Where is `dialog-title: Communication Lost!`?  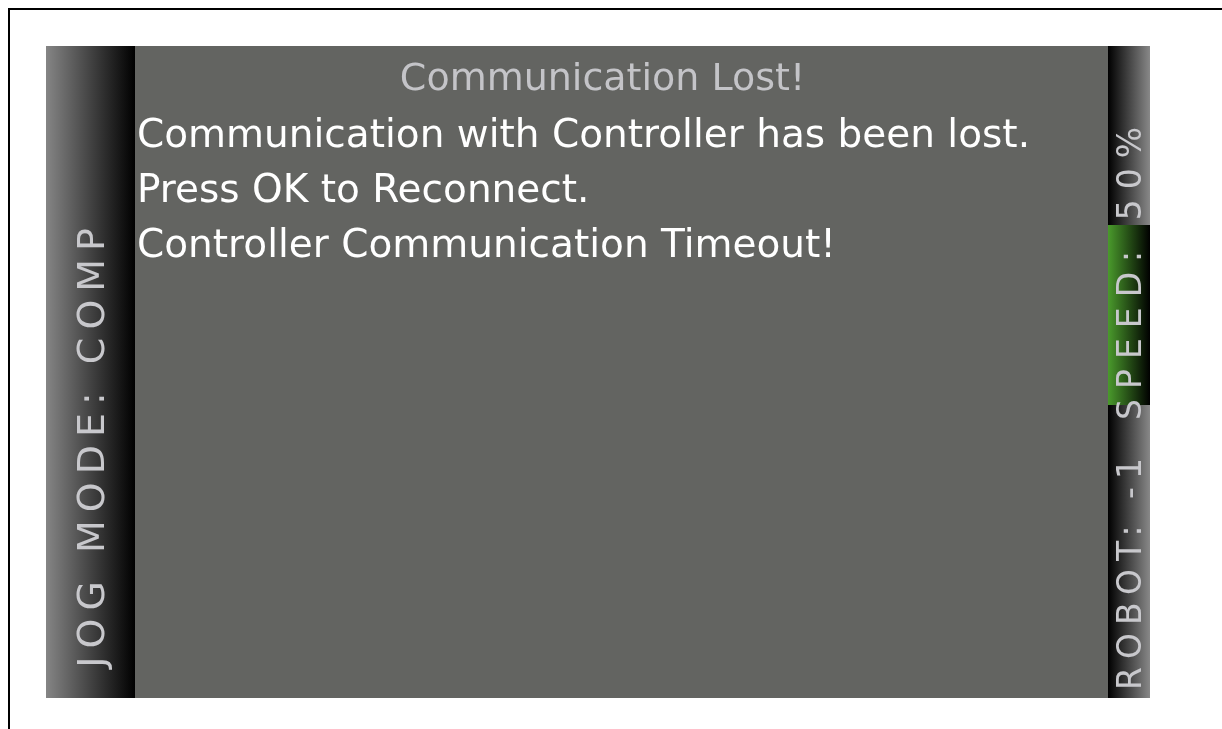 dialog-title: Communication Lost! is located at coordinates (602, 77).